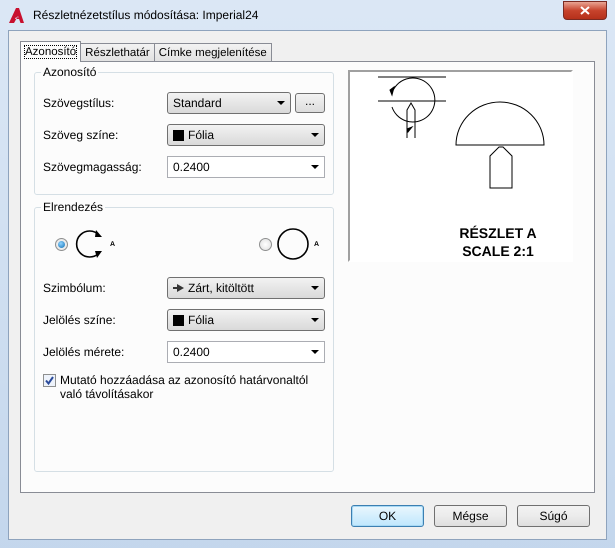 The height and width of the screenshot is (548, 615). I want to click on tab: Részlethatár, so click(117, 52).